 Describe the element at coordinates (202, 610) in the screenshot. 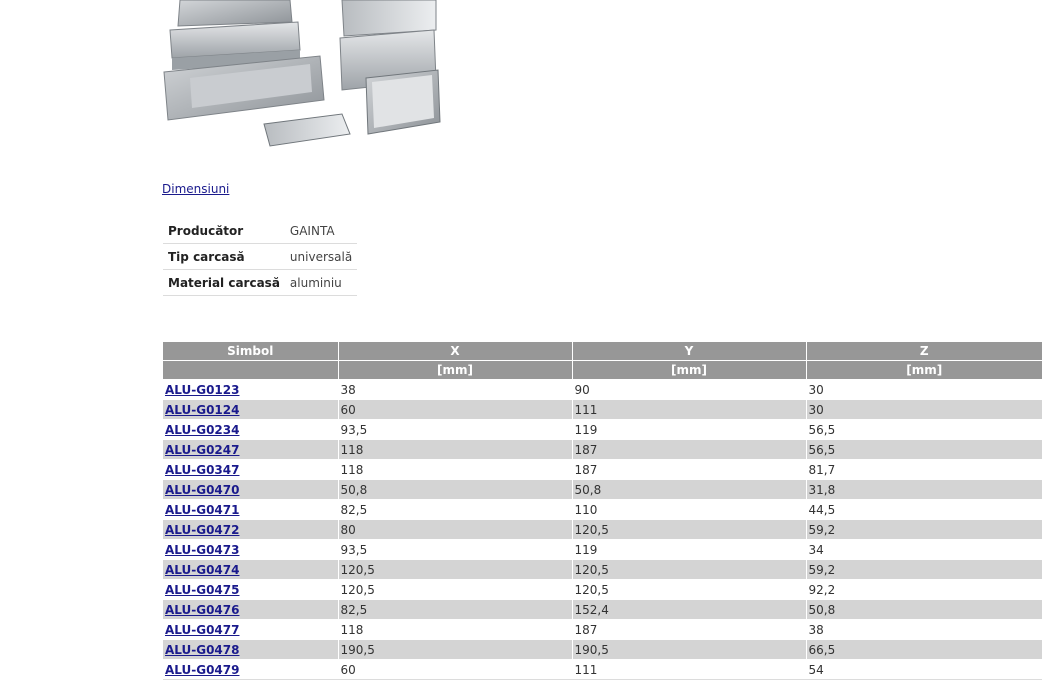

I see `product-symbol-link: ALU-G0476` at that location.